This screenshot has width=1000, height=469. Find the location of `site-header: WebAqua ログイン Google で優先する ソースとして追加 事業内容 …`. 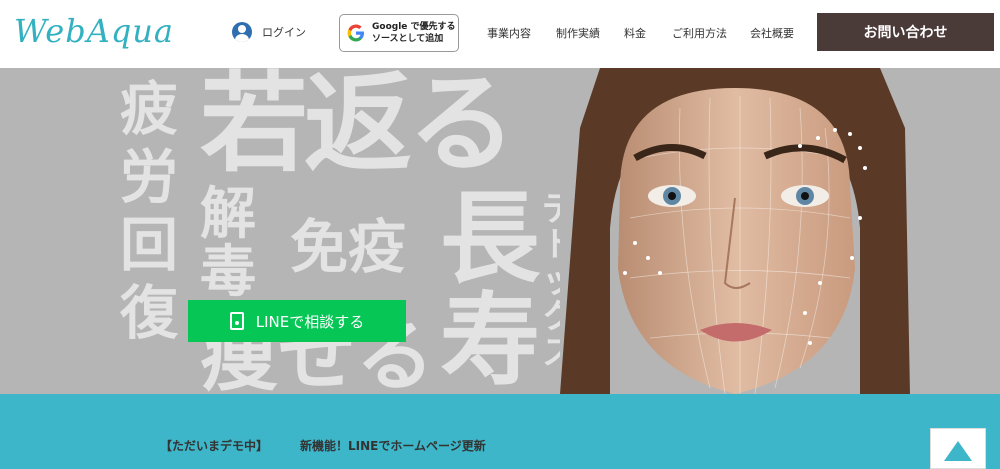

site-header: WebAqua ログイン Google で優先する ソースとして追加 事業内容 … is located at coordinates (500, 34).